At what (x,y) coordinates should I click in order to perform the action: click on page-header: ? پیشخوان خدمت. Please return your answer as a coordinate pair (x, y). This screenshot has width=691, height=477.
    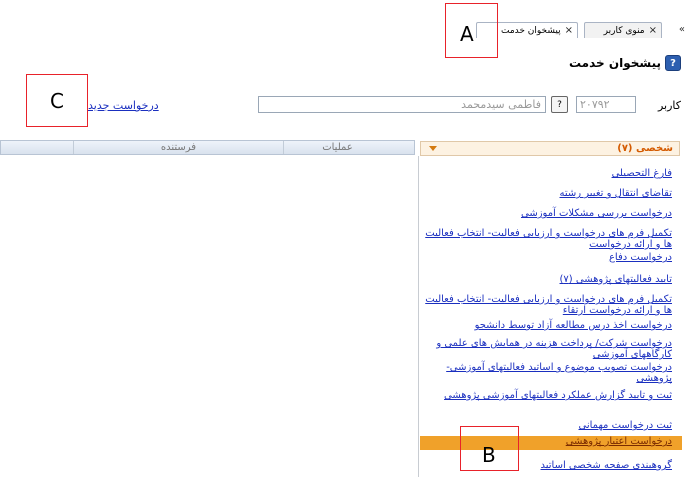
    Looking at the image, I should click on (625, 63).